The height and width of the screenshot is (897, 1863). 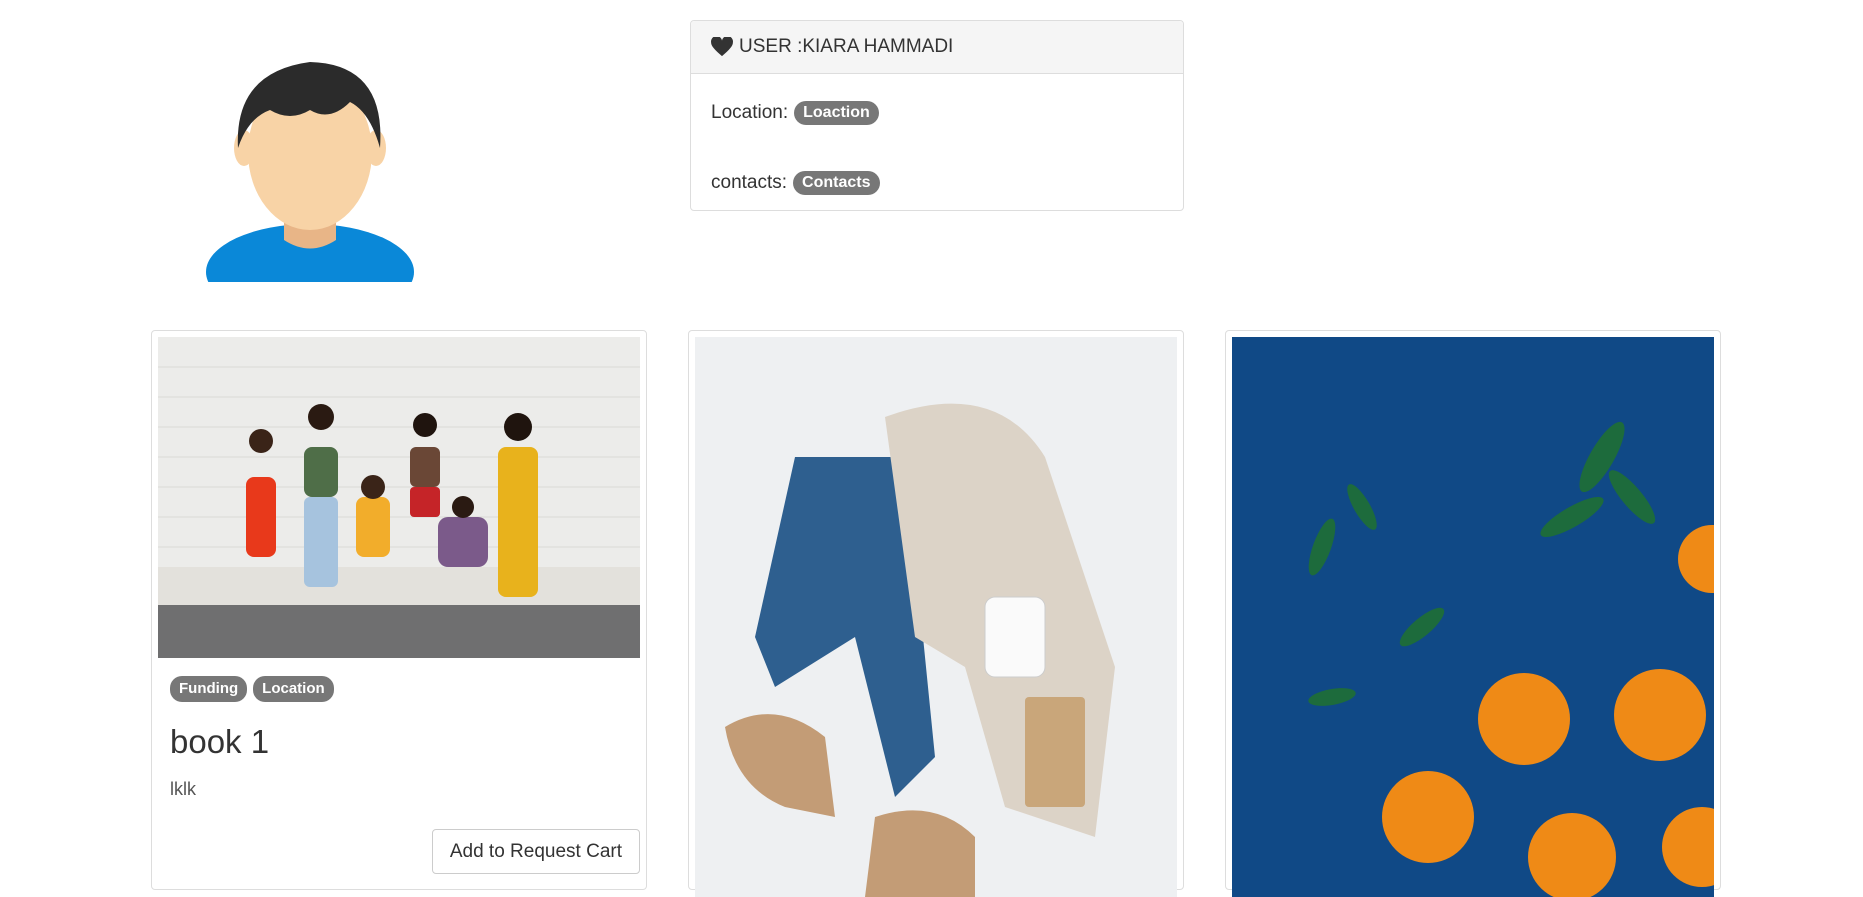 I want to click on group-of-women-photo, so click(x=399, y=497).